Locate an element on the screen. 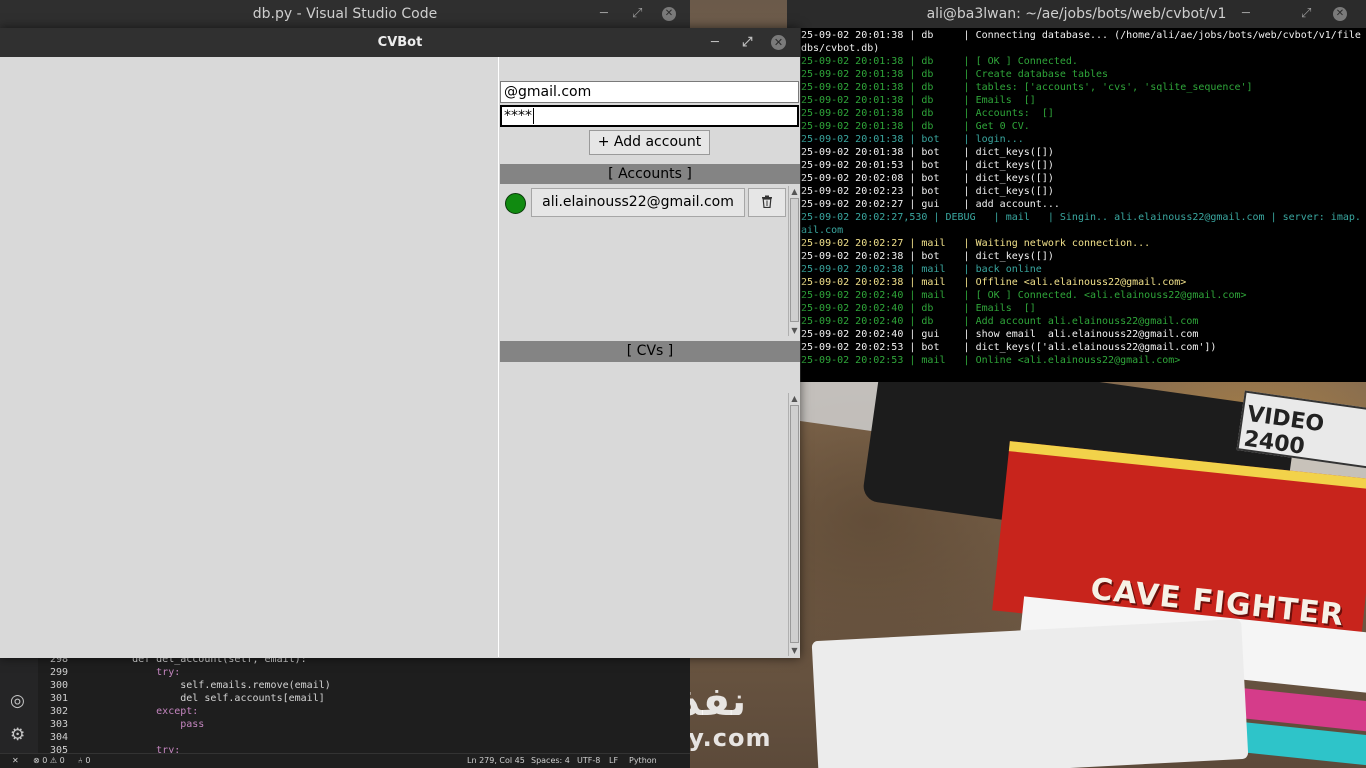 This screenshot has height=768, width=1366. online-status-icon is located at coordinates (515, 203).